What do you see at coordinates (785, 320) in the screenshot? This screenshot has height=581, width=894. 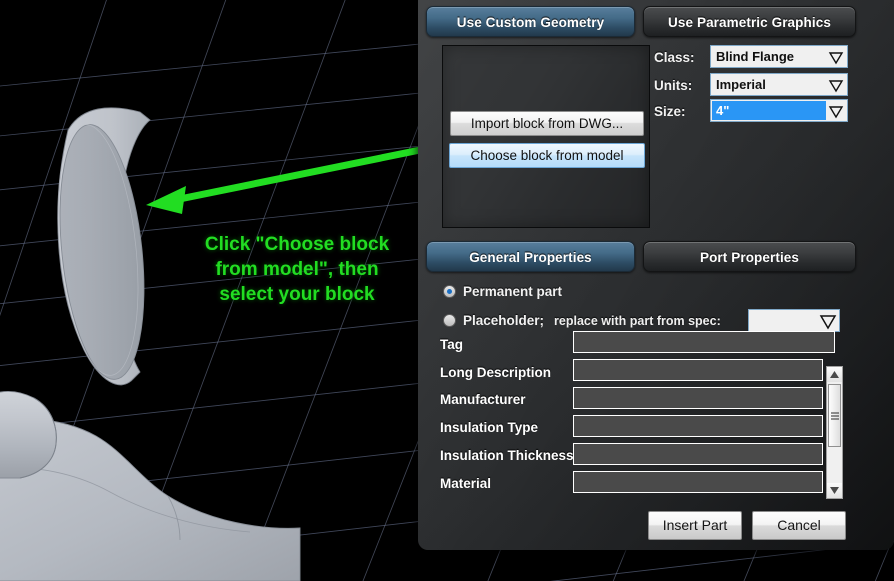 I see `placeholder-spec-value` at bounding box center [785, 320].